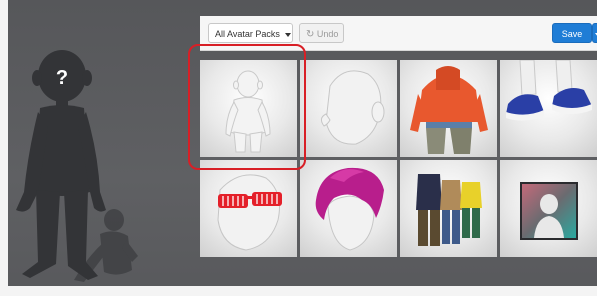  I want to click on avatar-packs-label: All Avatar Packs, so click(247, 34).